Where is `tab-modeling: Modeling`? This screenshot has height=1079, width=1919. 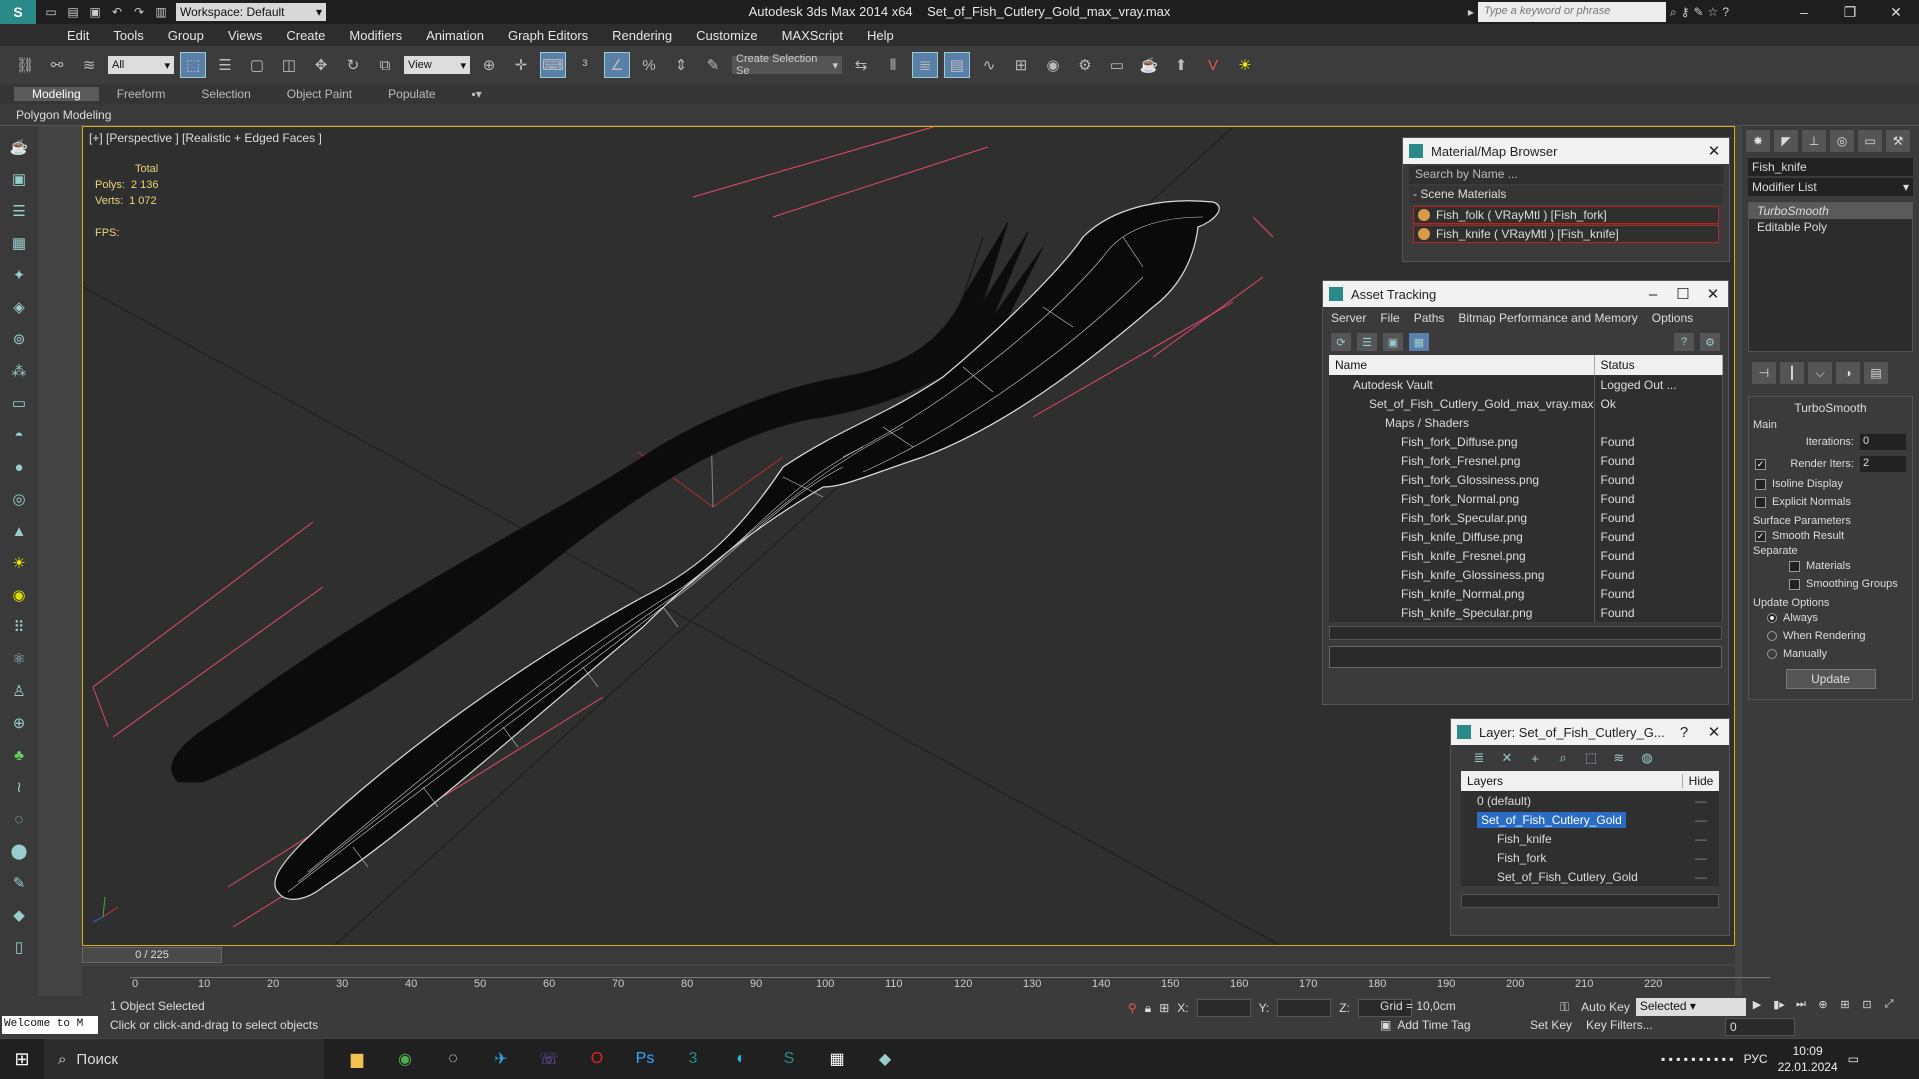 tab-modeling: Modeling is located at coordinates (56, 94).